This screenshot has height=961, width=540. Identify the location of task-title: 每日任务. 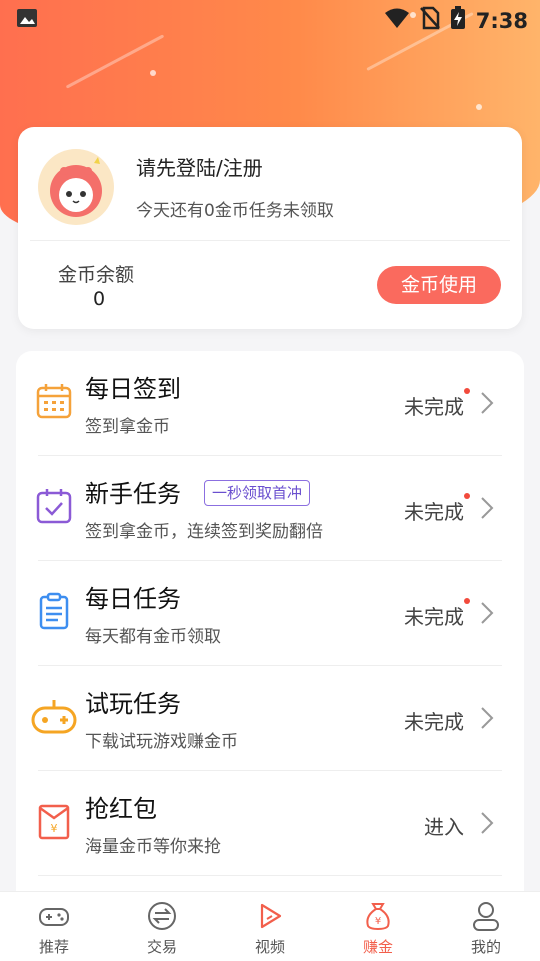
(133, 599).